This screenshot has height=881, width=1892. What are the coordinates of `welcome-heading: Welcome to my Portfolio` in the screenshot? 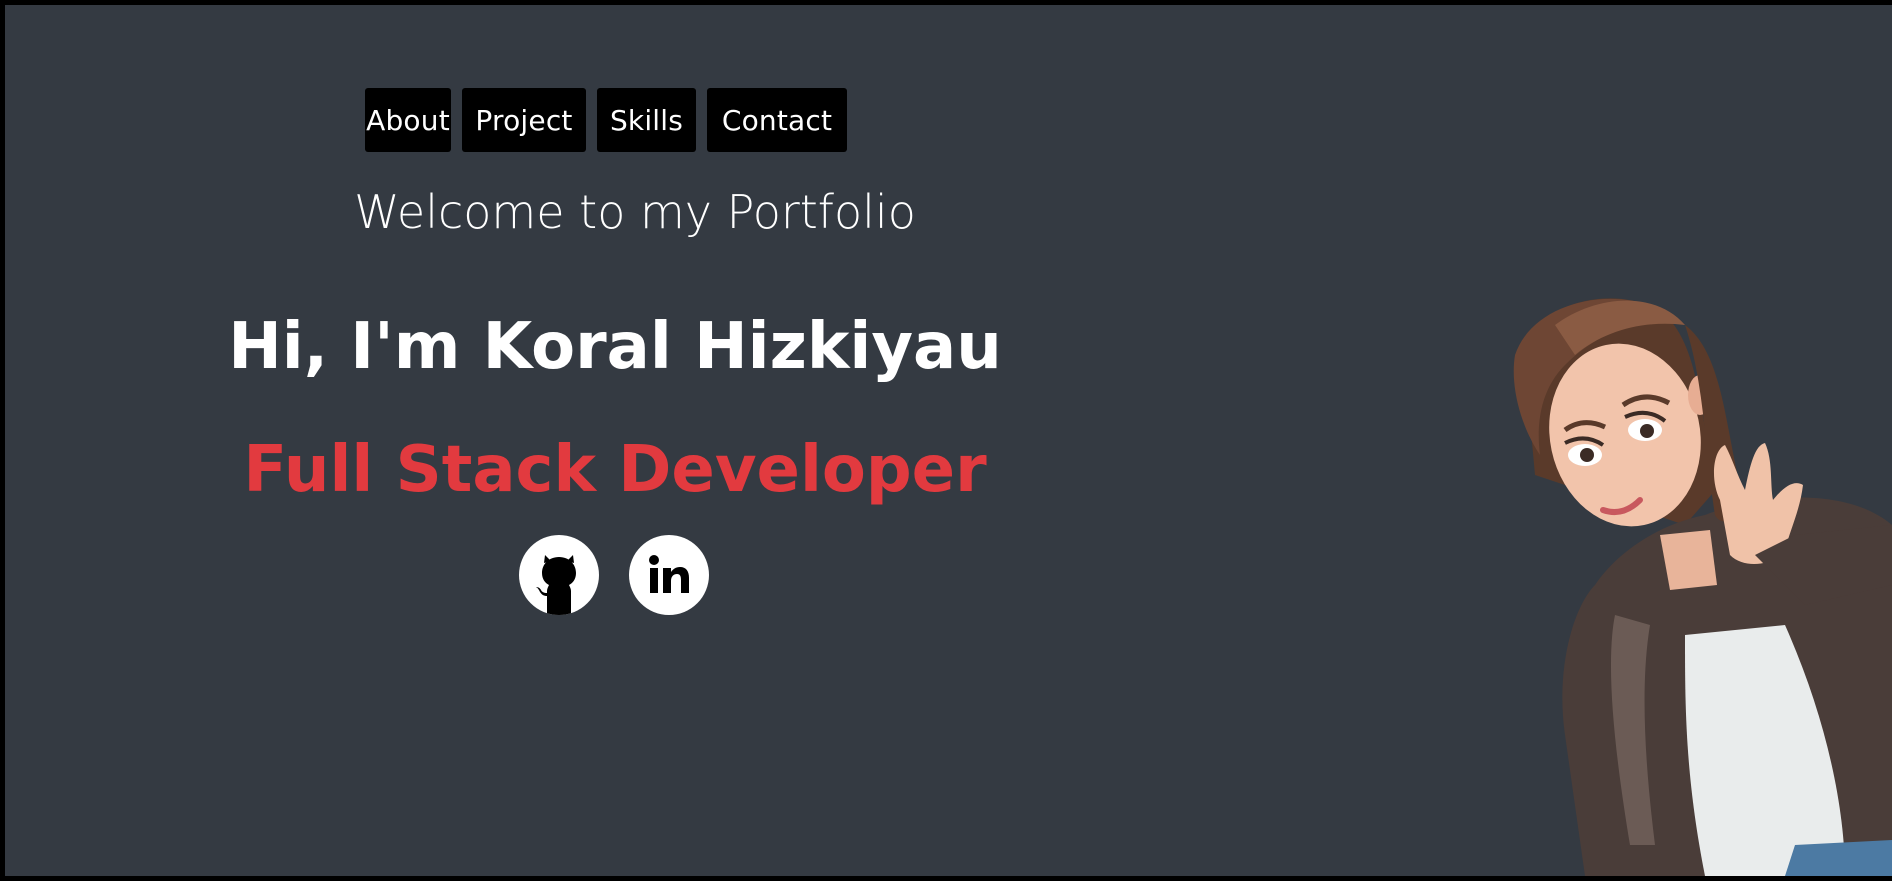 It's located at (635, 212).